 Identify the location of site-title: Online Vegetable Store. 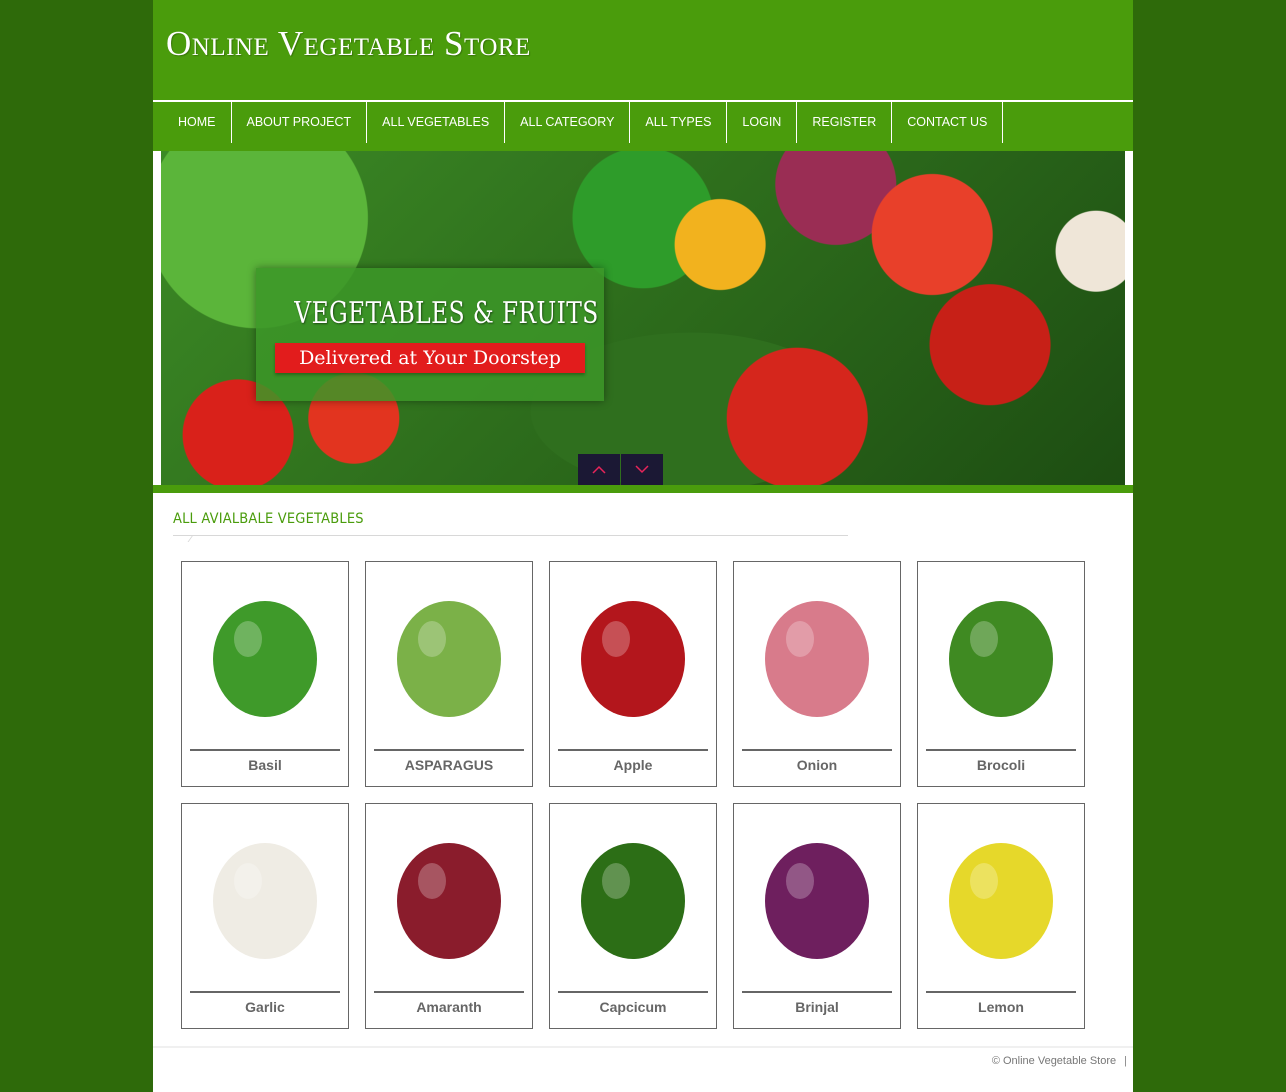
(348, 44).